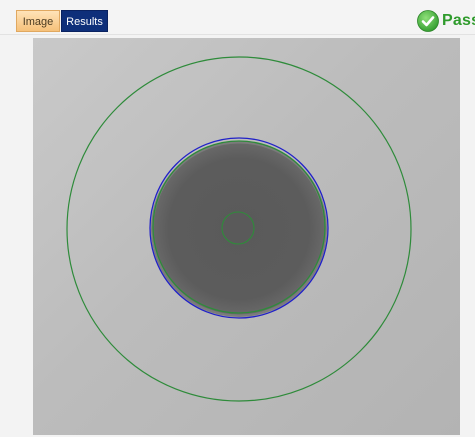 The height and width of the screenshot is (437, 475). What do you see at coordinates (84, 21) in the screenshot?
I see `tab-results: Results` at bounding box center [84, 21].